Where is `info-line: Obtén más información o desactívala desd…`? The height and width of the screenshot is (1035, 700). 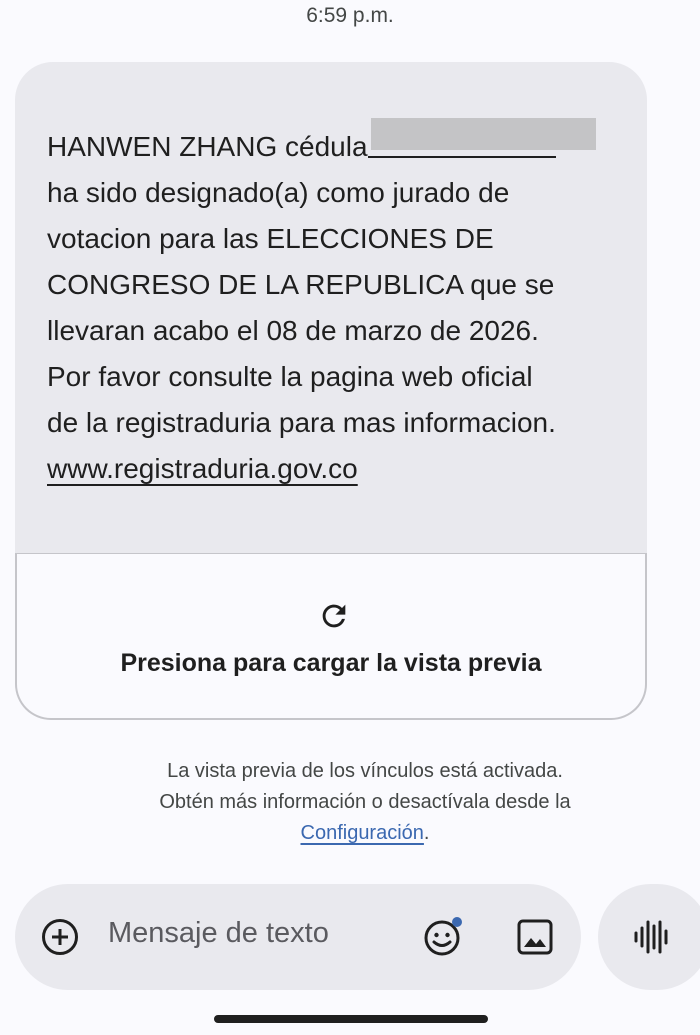
info-line: Obtén más información o desactívala desd… is located at coordinates (365, 802).